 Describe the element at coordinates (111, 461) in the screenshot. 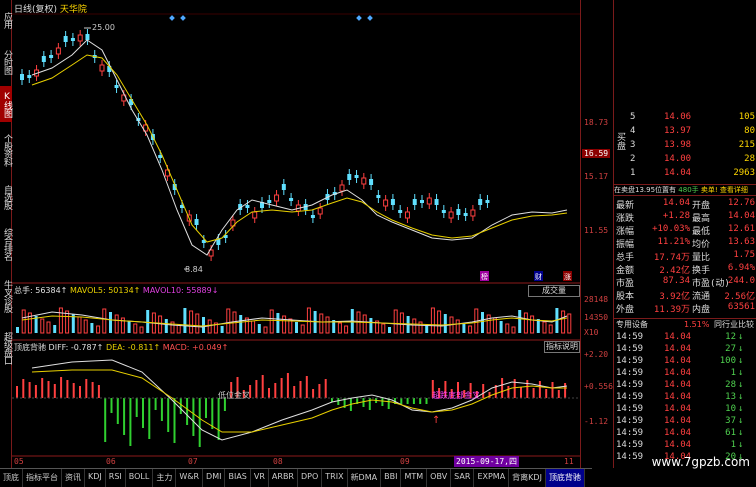

I see `date-06: 06` at that location.